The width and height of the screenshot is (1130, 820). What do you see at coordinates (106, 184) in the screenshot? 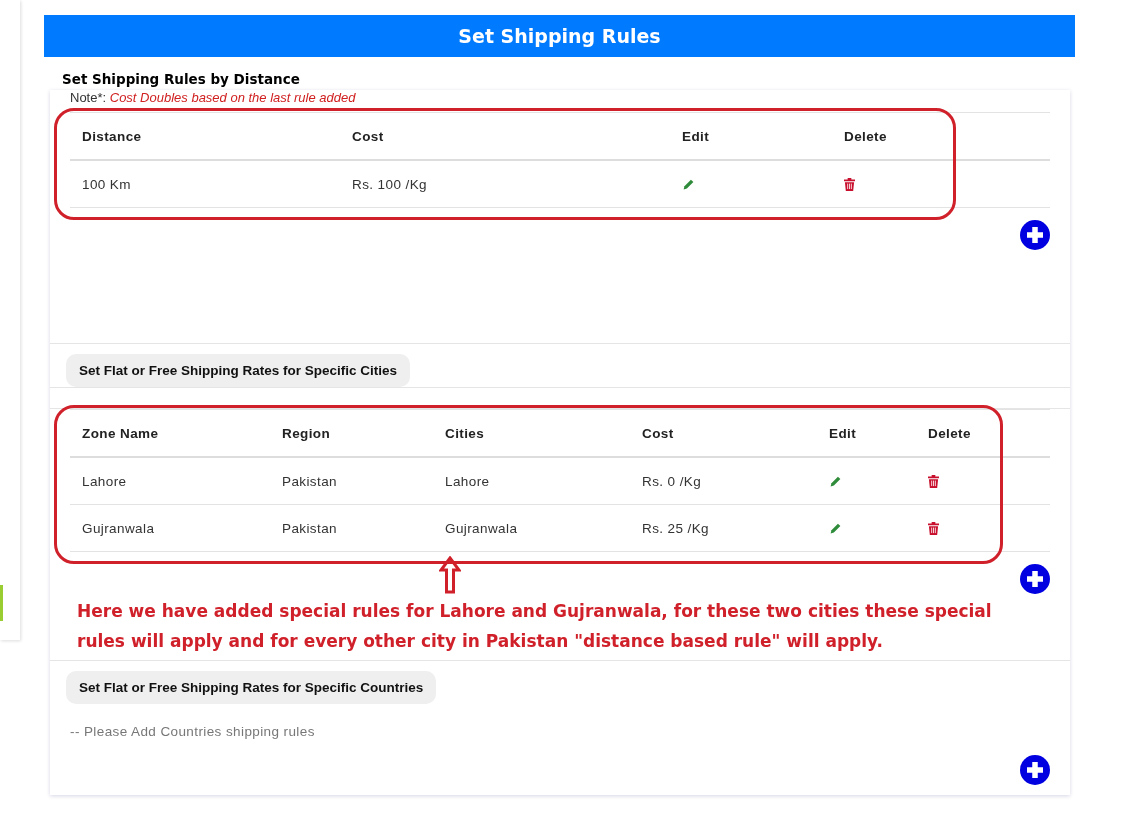
I see `table-cell-text: 100 Km` at bounding box center [106, 184].